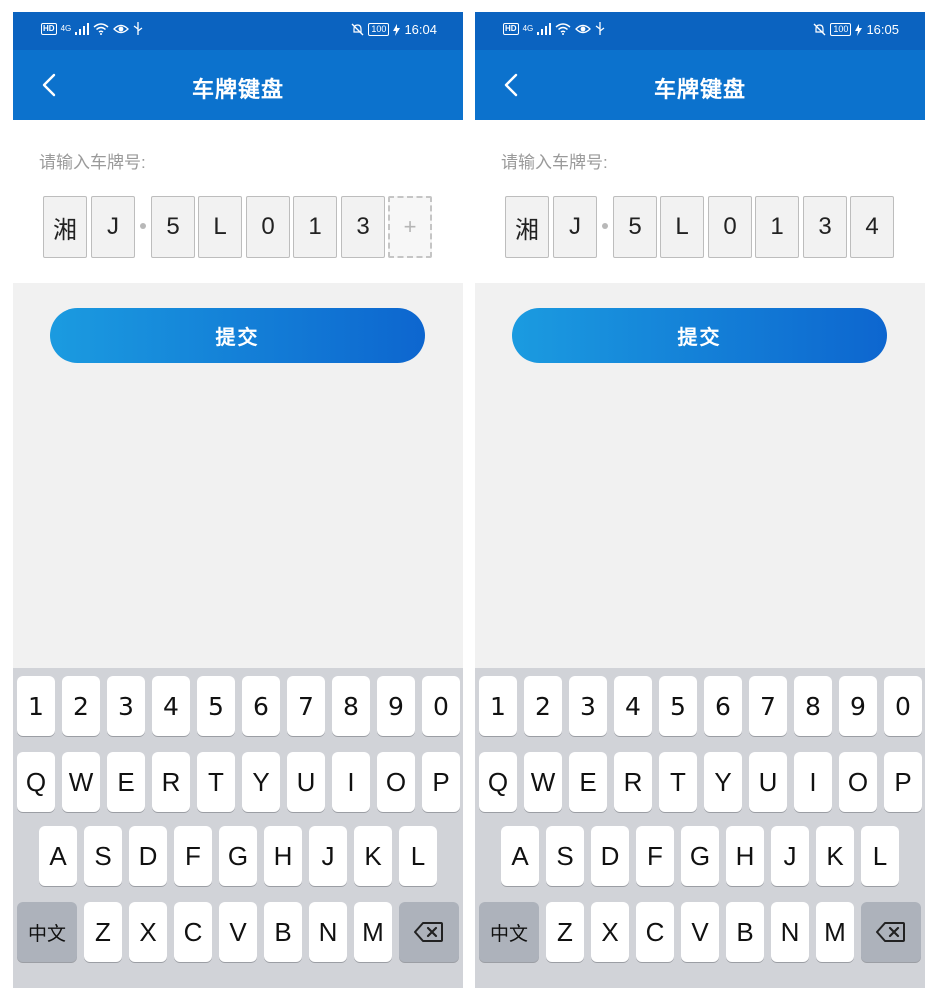 The image size is (937, 1000). What do you see at coordinates (410, 227) in the screenshot?
I see `plate-slot-8: +` at bounding box center [410, 227].